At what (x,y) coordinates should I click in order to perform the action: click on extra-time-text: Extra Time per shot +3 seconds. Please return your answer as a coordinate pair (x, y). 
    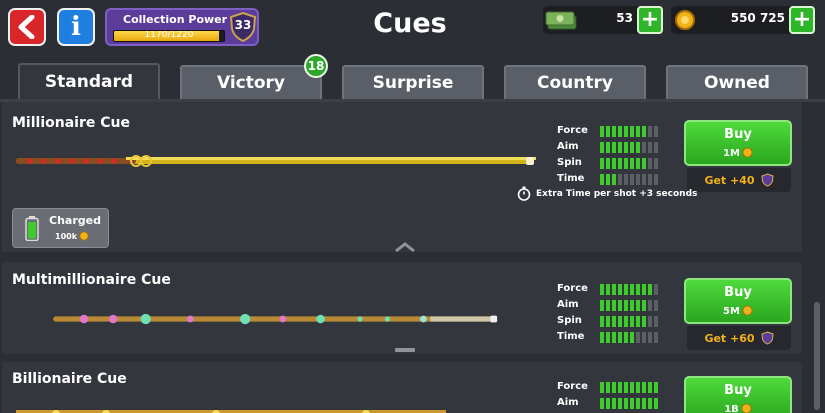
    Looking at the image, I should click on (617, 193).